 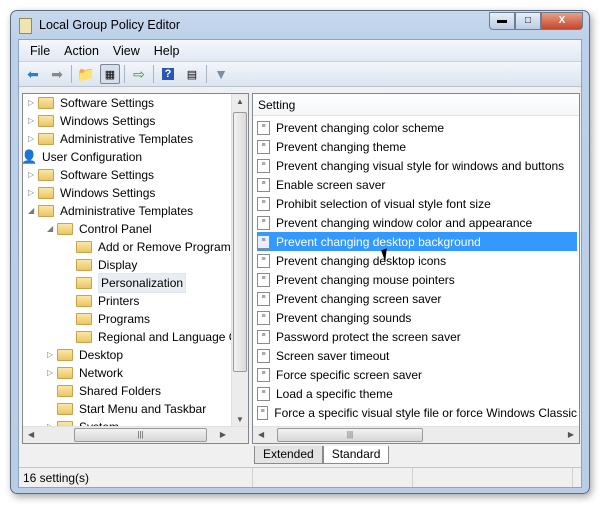 I want to click on toolbar-separator, so click(x=153, y=74).